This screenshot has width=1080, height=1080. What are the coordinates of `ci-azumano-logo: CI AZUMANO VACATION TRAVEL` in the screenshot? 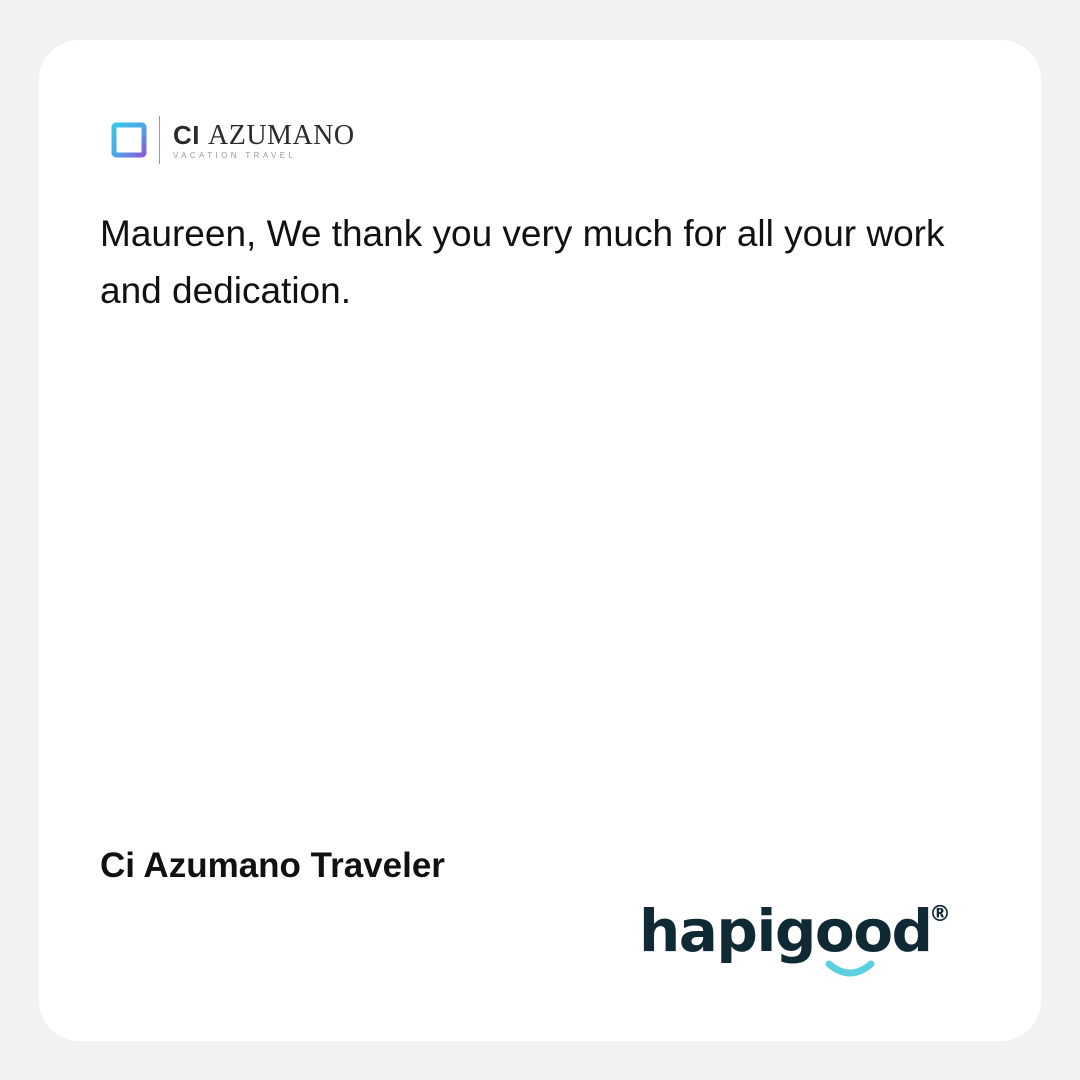 It's located at (241, 140).